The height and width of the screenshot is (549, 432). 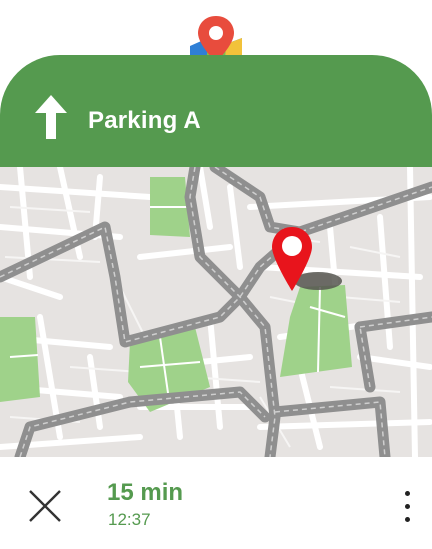 What do you see at coordinates (129, 519) in the screenshot?
I see `arrival-time: 12:37` at bounding box center [129, 519].